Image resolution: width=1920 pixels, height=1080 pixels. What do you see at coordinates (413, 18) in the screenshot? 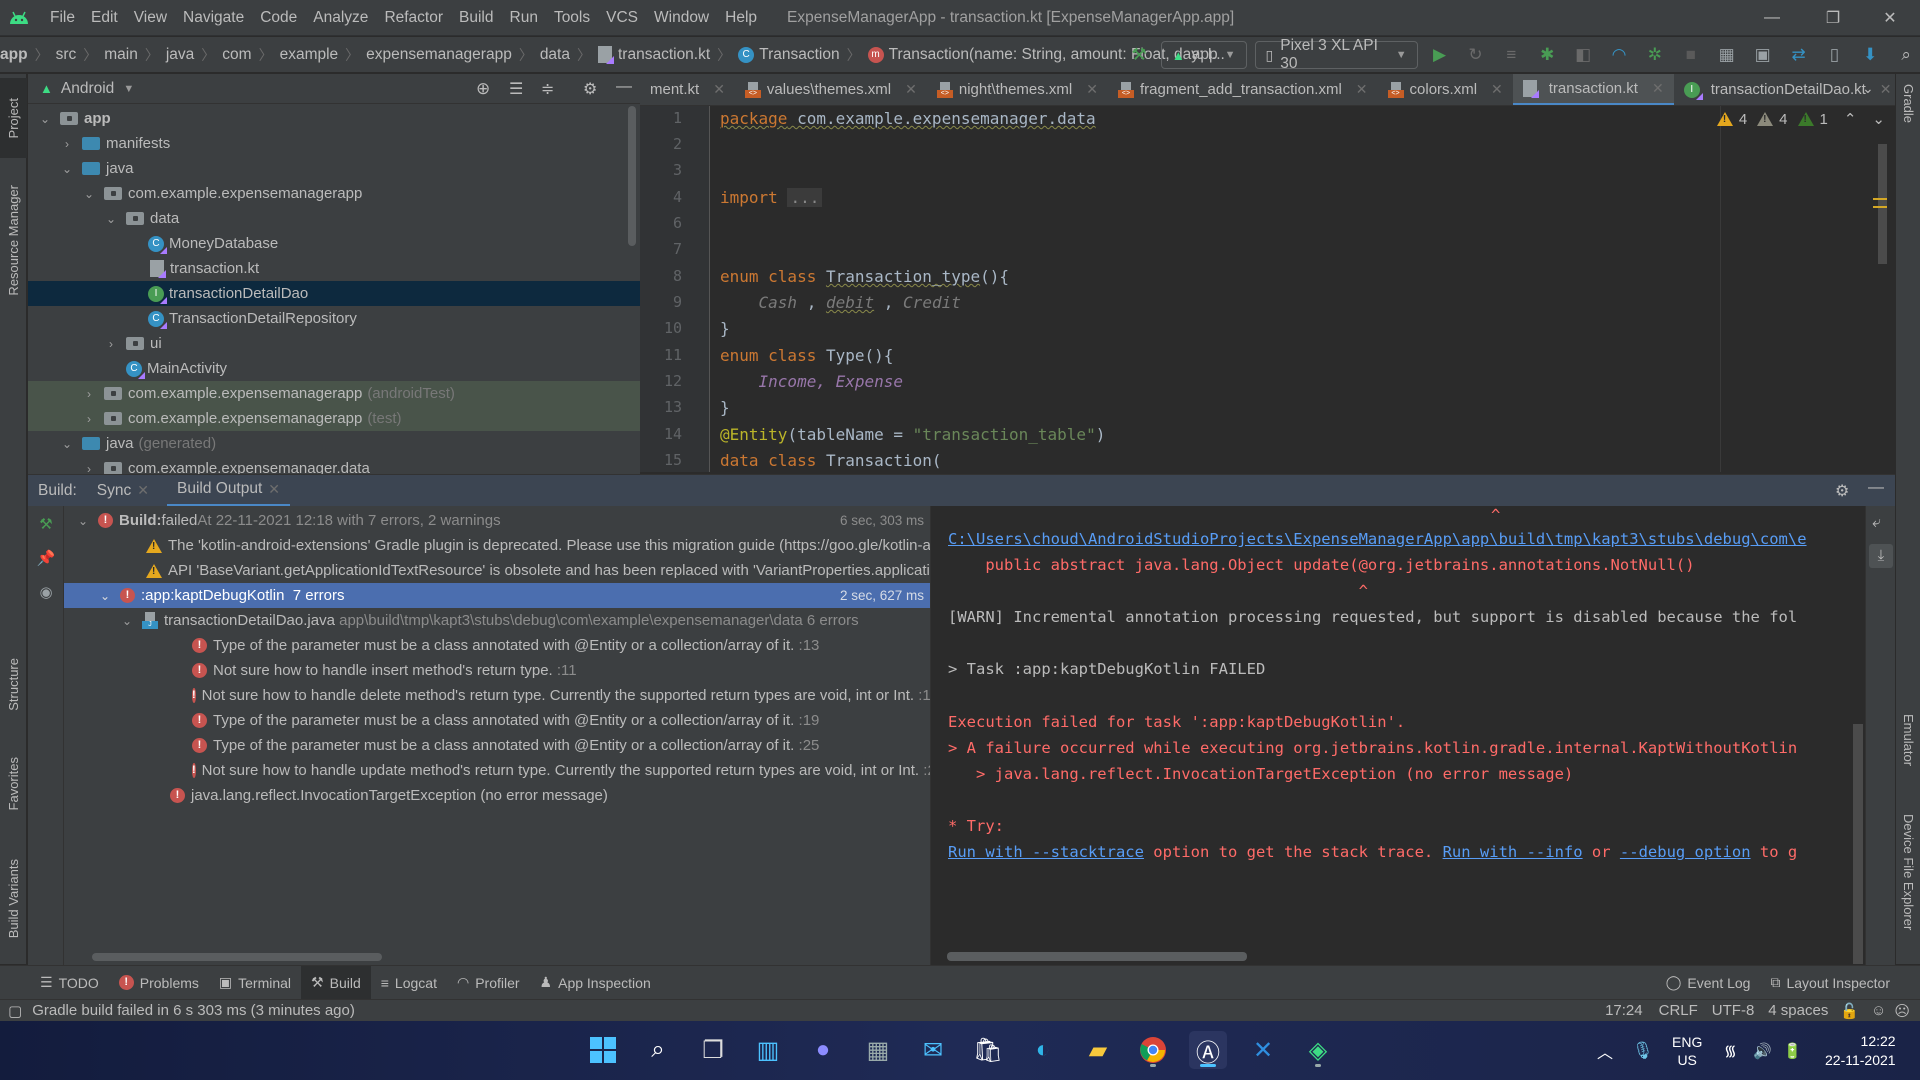
I see `menu-refactor: Refactor` at bounding box center [413, 18].